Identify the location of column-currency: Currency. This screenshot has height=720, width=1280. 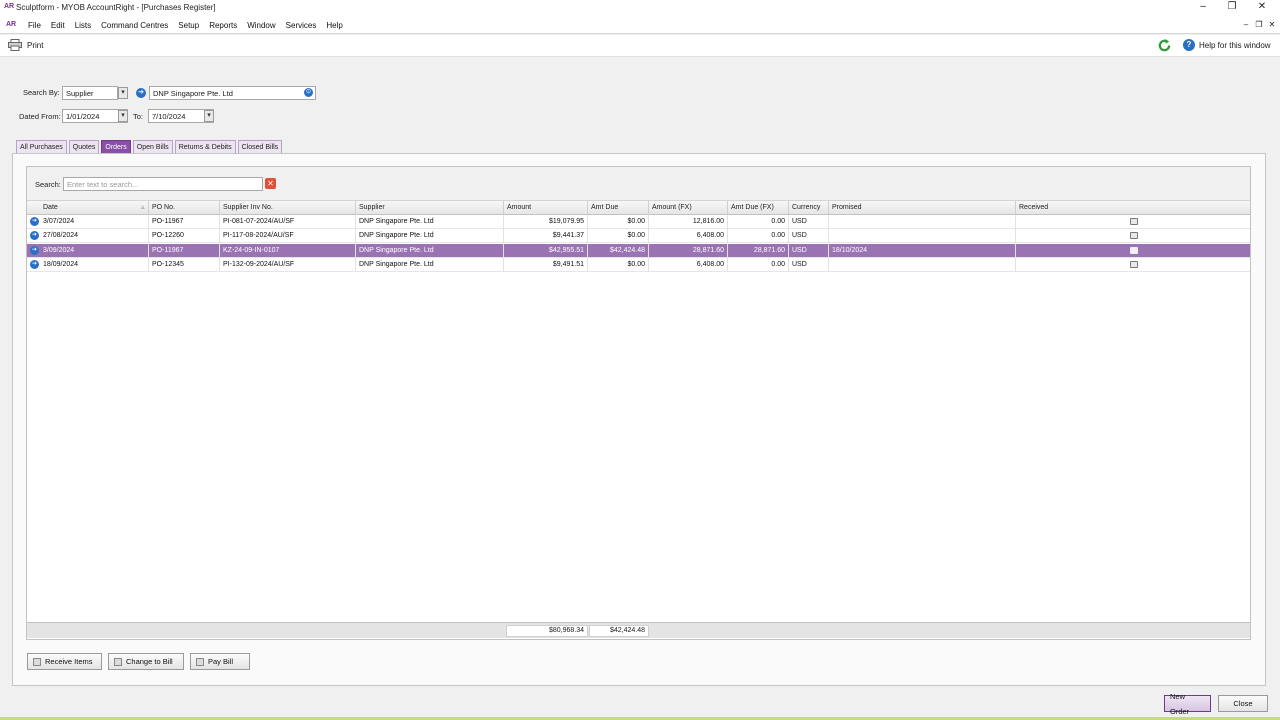
(809, 208).